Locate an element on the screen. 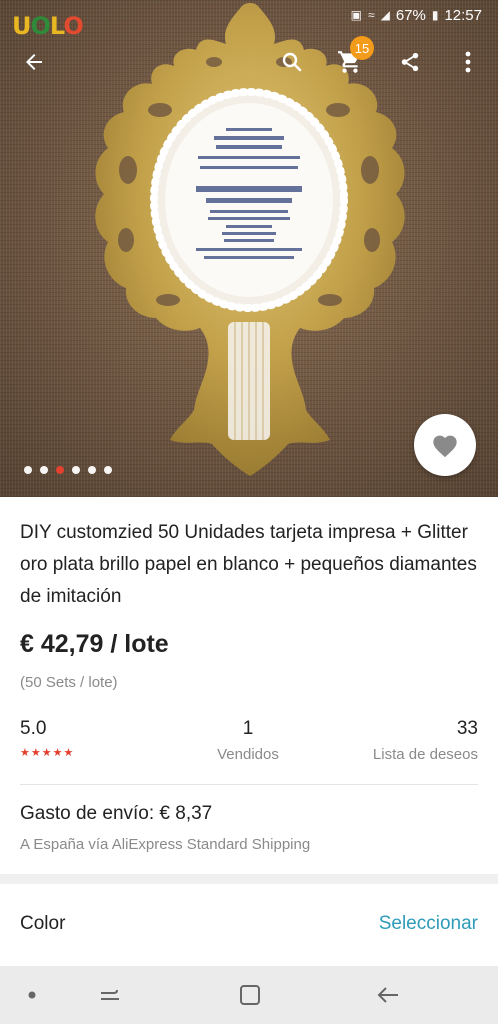  sold-stat: 1 Vendidos is located at coordinates (248, 740).